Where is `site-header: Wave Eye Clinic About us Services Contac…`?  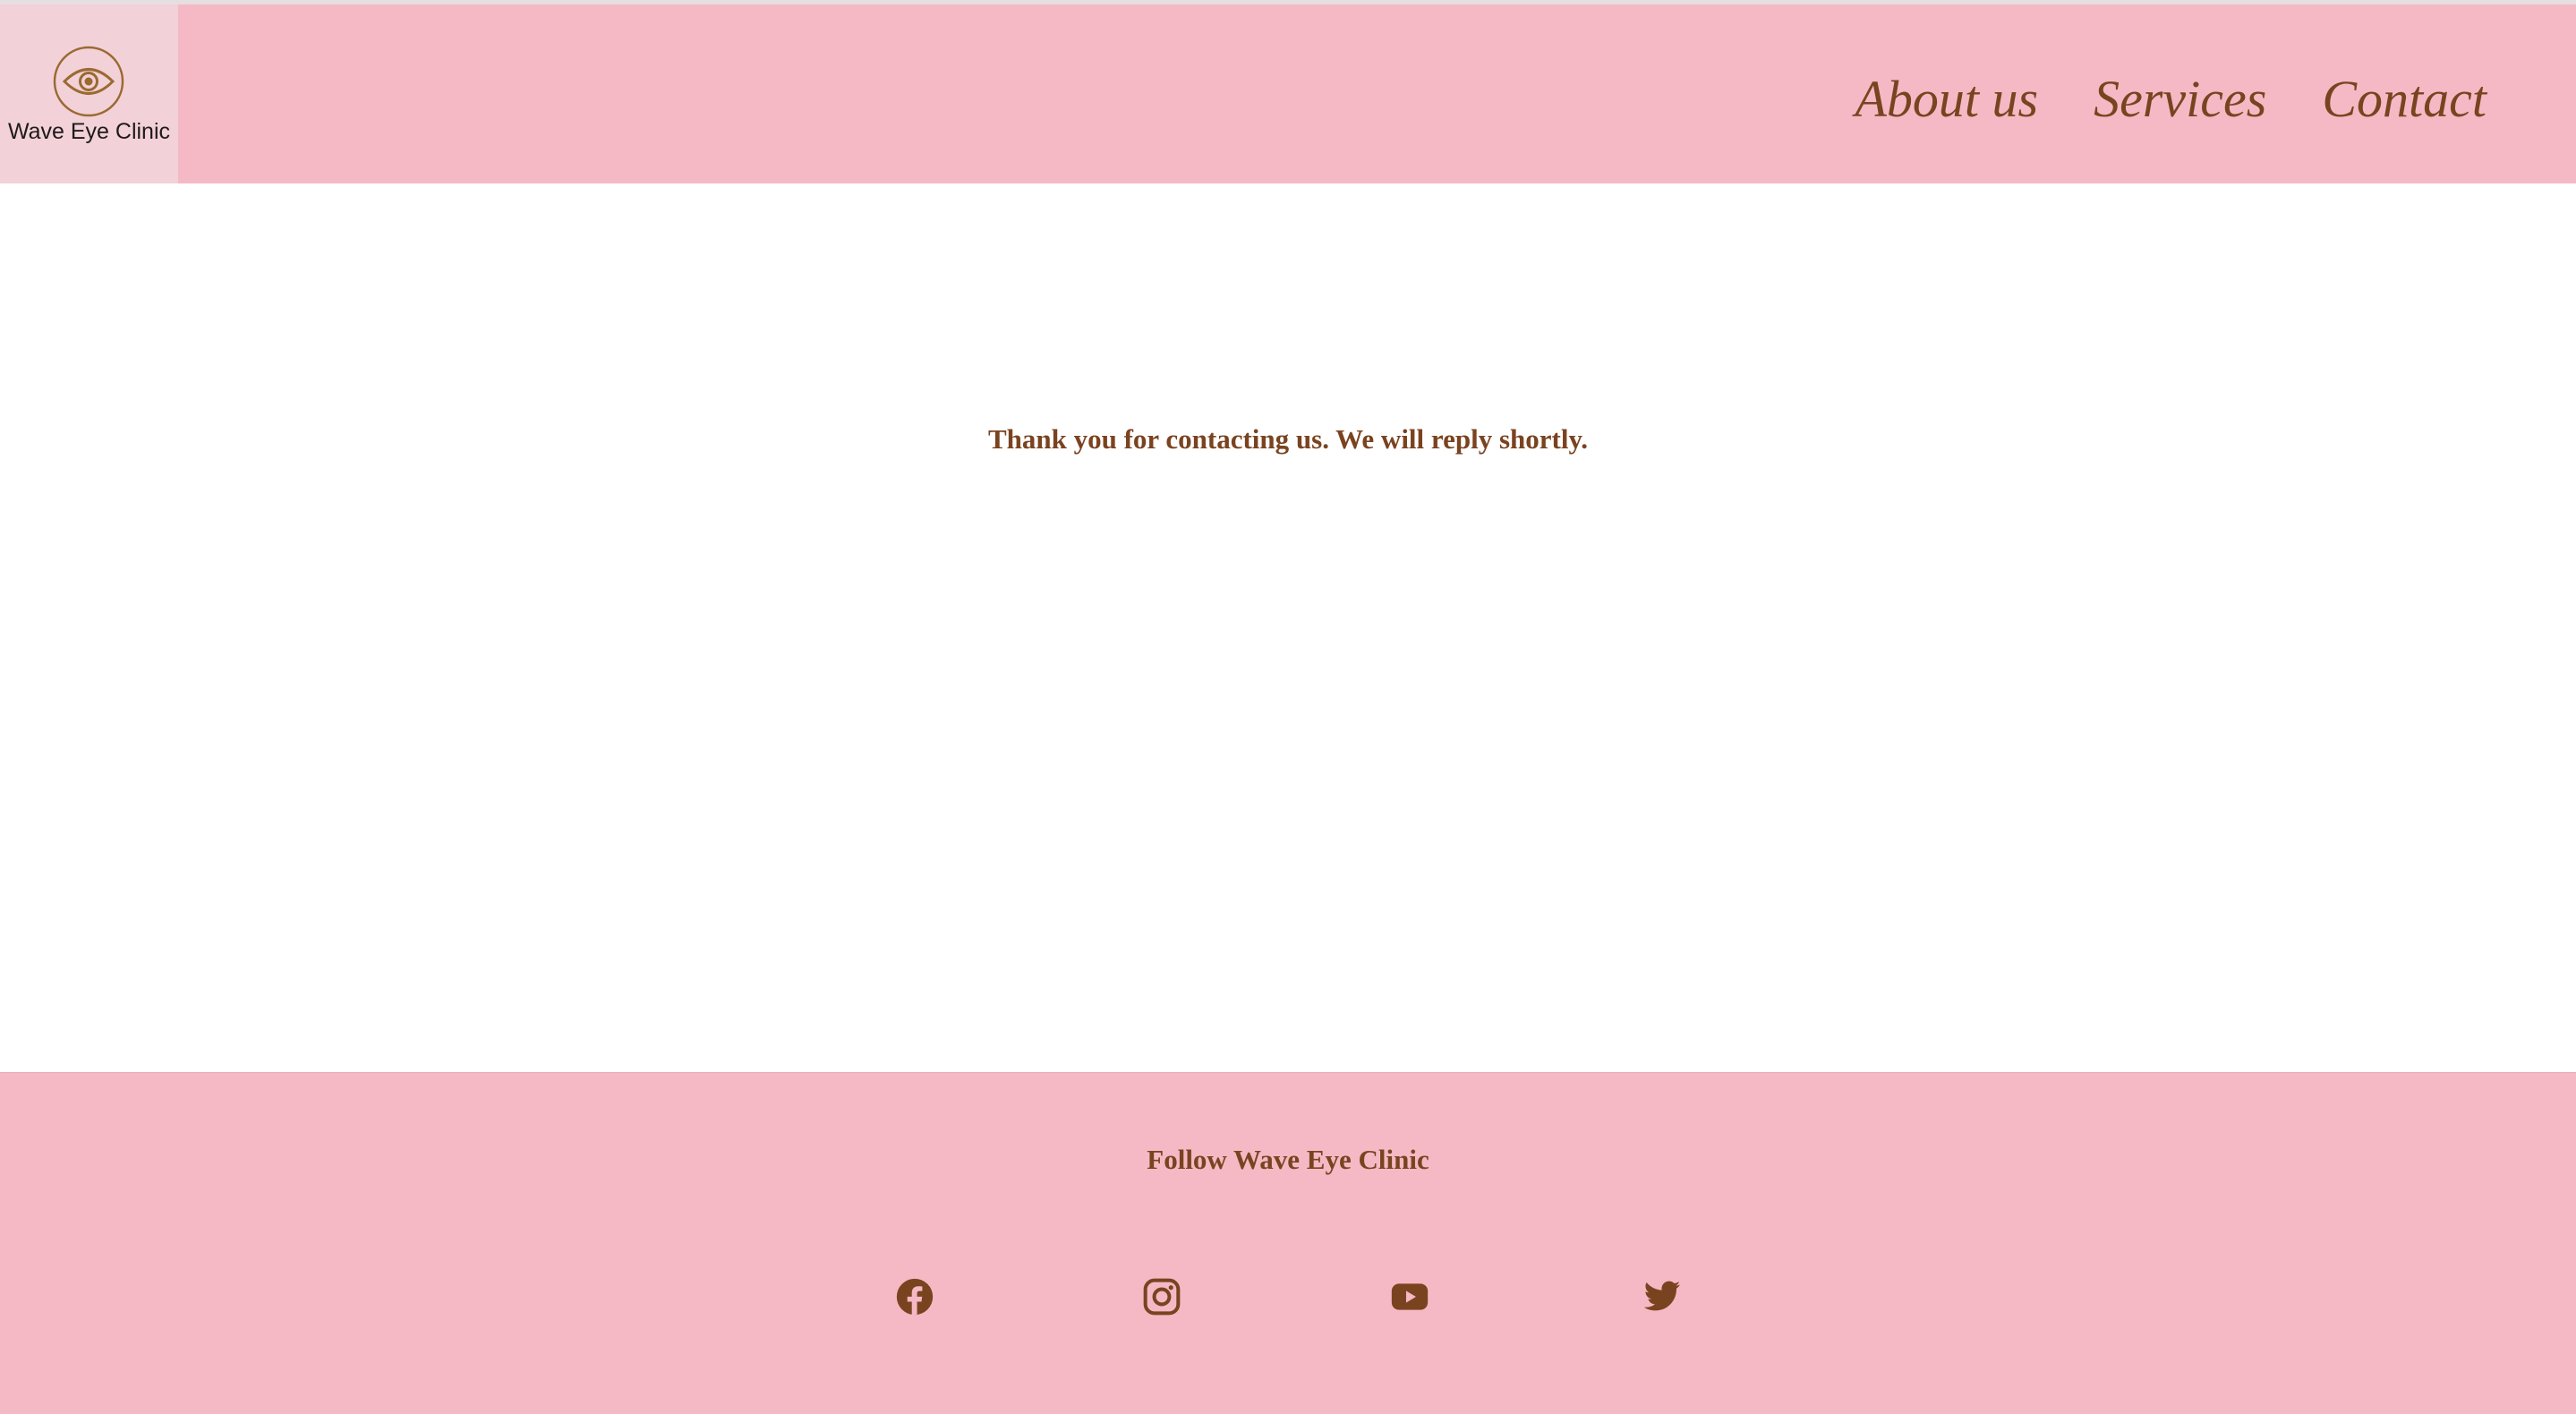 site-header: Wave Eye Clinic About us Services Contac… is located at coordinates (1288, 93).